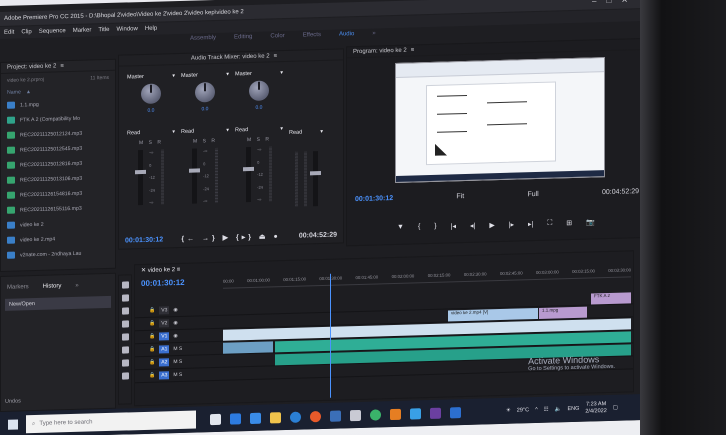  What do you see at coordinates (144, 240) in the screenshot?
I see `mixer-current-timecode: 00:01:30:12` at bounding box center [144, 240].